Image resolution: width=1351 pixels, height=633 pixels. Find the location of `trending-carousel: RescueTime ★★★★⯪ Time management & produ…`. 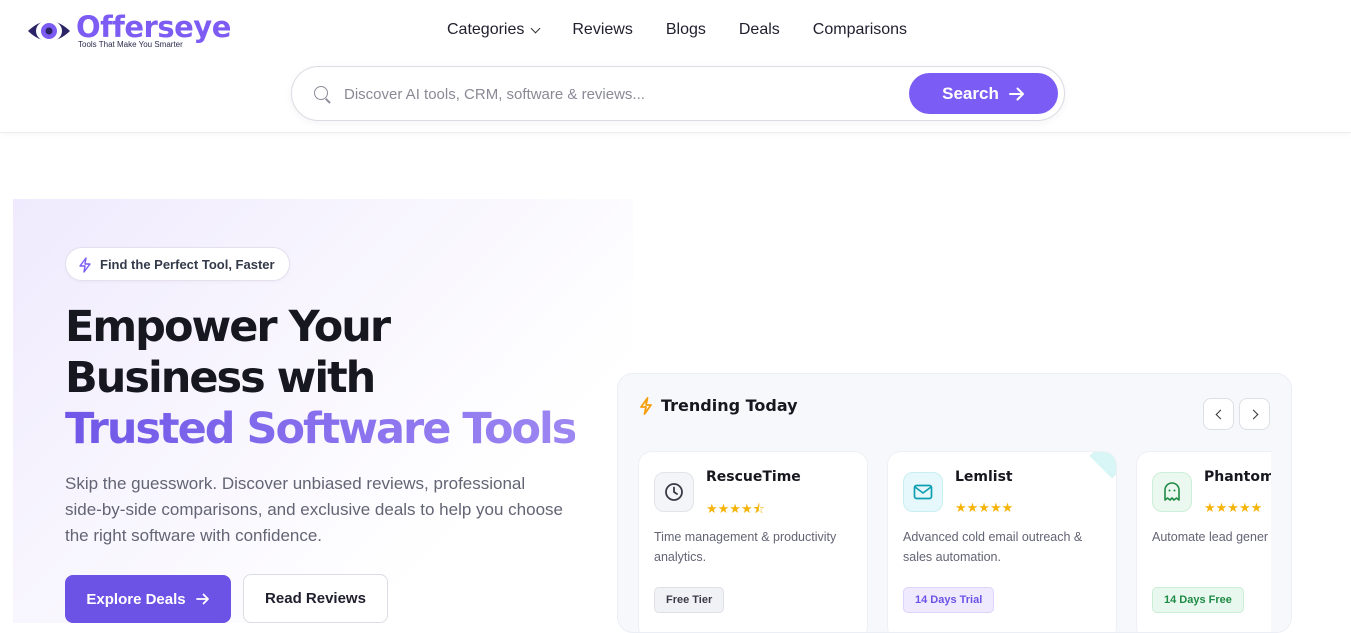

trending-carousel: RescueTime ★★★★⯪ Time management & produ… is located at coordinates (954, 541).